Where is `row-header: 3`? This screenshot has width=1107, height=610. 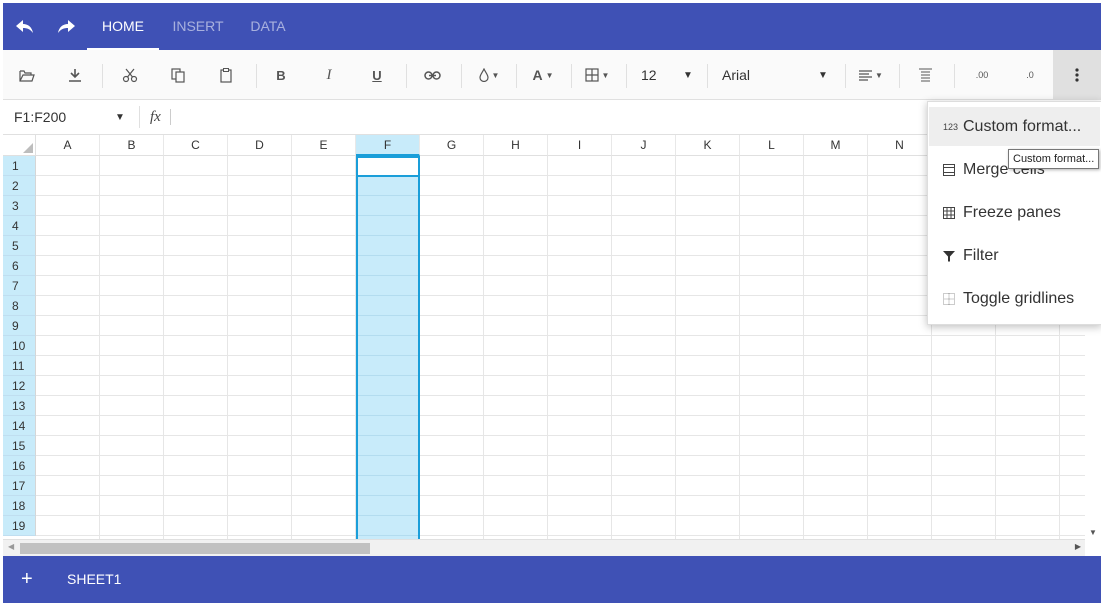 row-header: 3 is located at coordinates (19, 206).